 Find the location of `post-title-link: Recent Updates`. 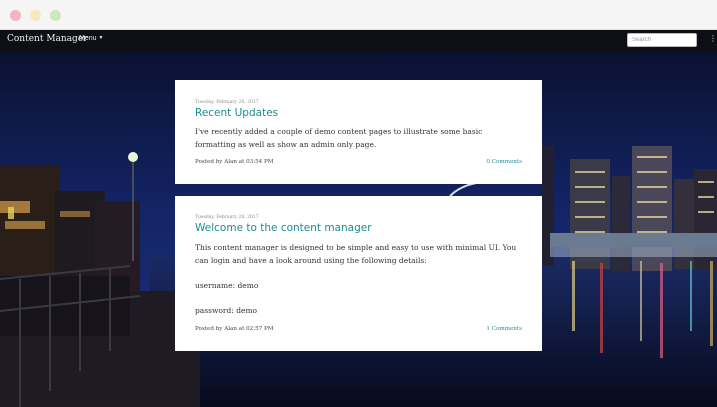

post-title-link: Recent Updates is located at coordinates (236, 113).